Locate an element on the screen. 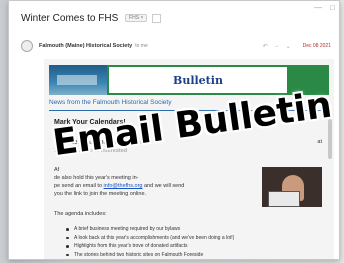 Image resolution: width=344 pixels, height=263 pixels. photo-laptop is located at coordinates (284, 199).